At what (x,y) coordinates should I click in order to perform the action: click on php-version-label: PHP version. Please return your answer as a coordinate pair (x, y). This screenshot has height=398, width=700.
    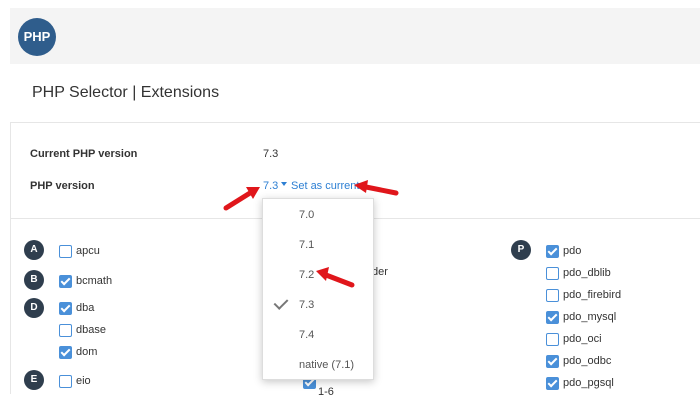
    Looking at the image, I should click on (62, 186).